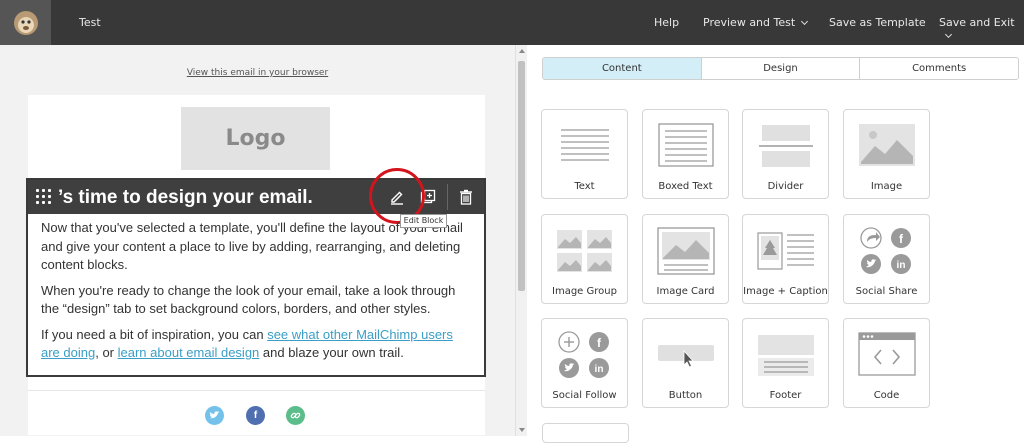 The width and height of the screenshot is (1024, 443). Describe the element at coordinates (886, 186) in the screenshot. I see `tile-label: Image` at that location.